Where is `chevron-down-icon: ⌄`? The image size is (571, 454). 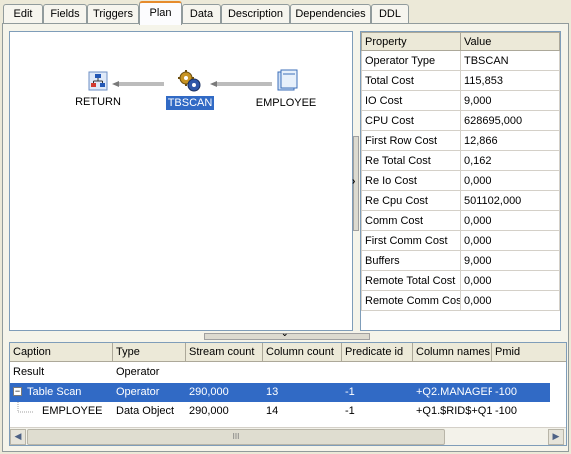
chevron-down-icon: ⌄ is located at coordinates (285, 333).